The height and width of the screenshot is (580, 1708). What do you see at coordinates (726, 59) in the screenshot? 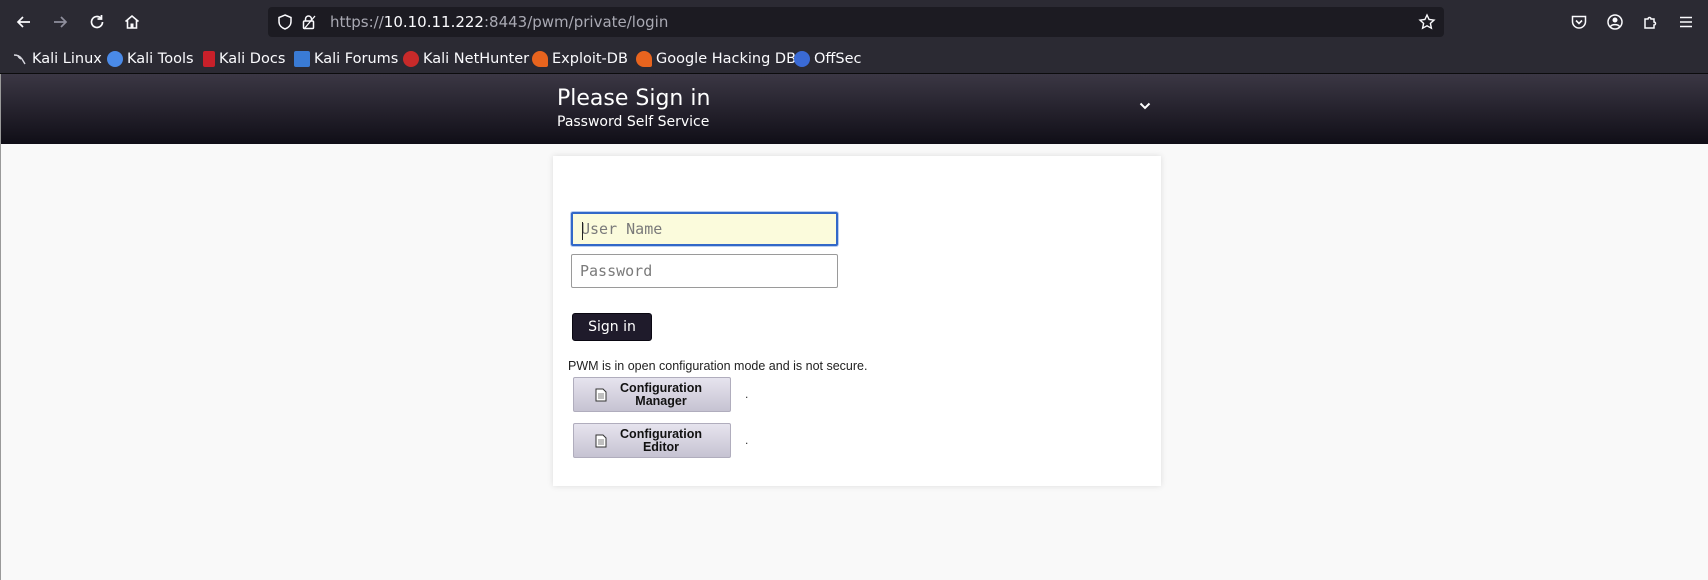
I see `bookmark-label: Google Hacking DB` at bounding box center [726, 59].